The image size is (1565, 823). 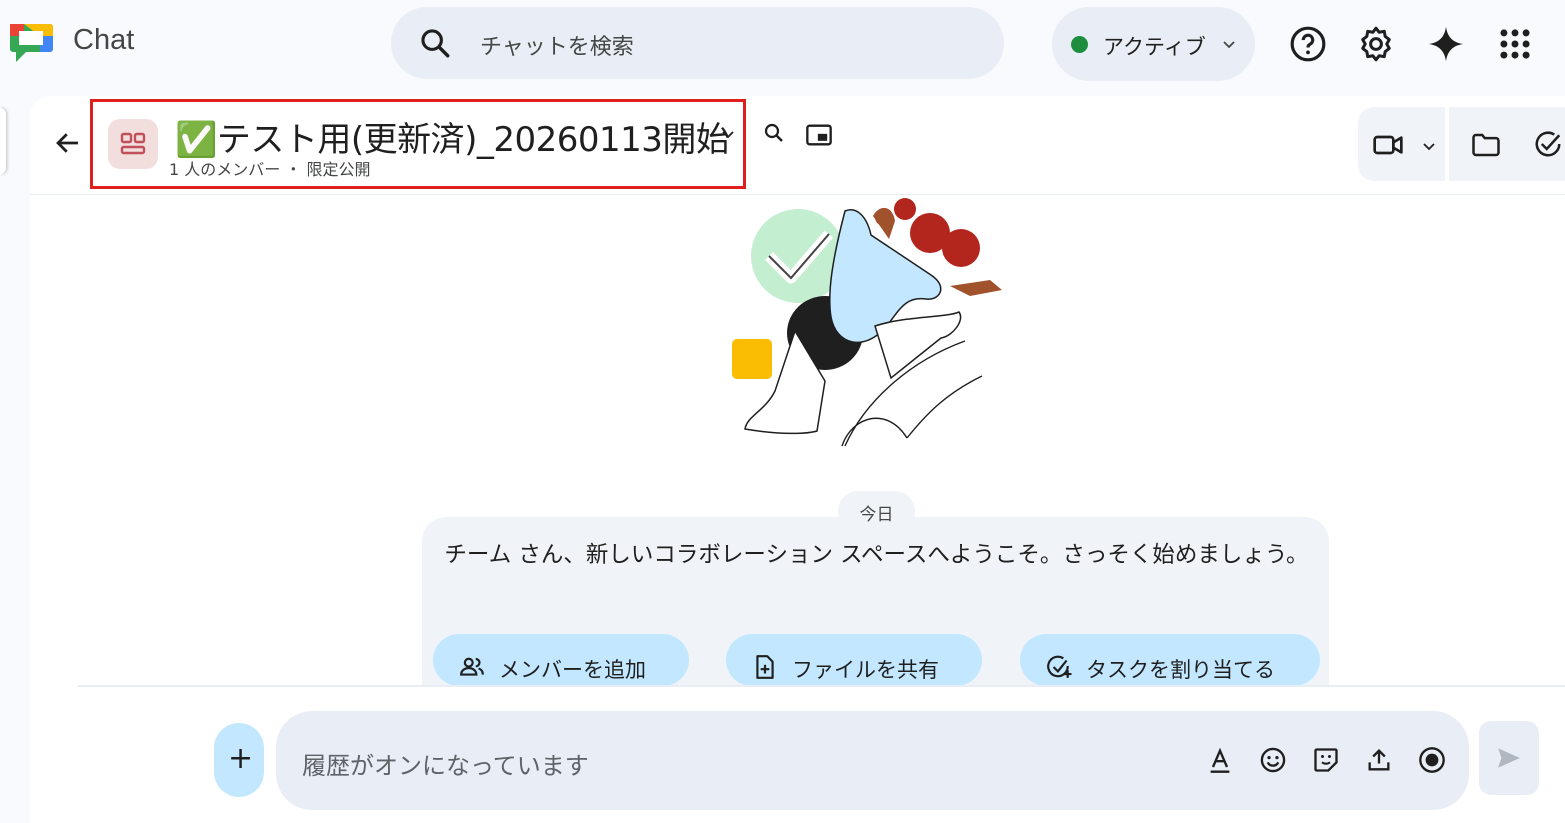 What do you see at coordinates (821, 686) in the screenshot?
I see `composer-divider` at bounding box center [821, 686].